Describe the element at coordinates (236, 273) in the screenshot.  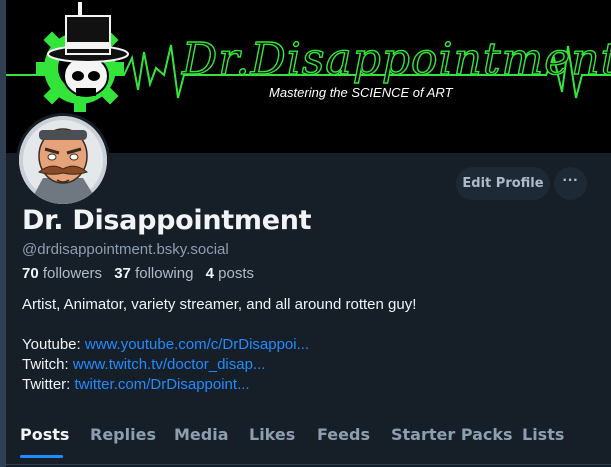
I see `posts-label: posts` at that location.